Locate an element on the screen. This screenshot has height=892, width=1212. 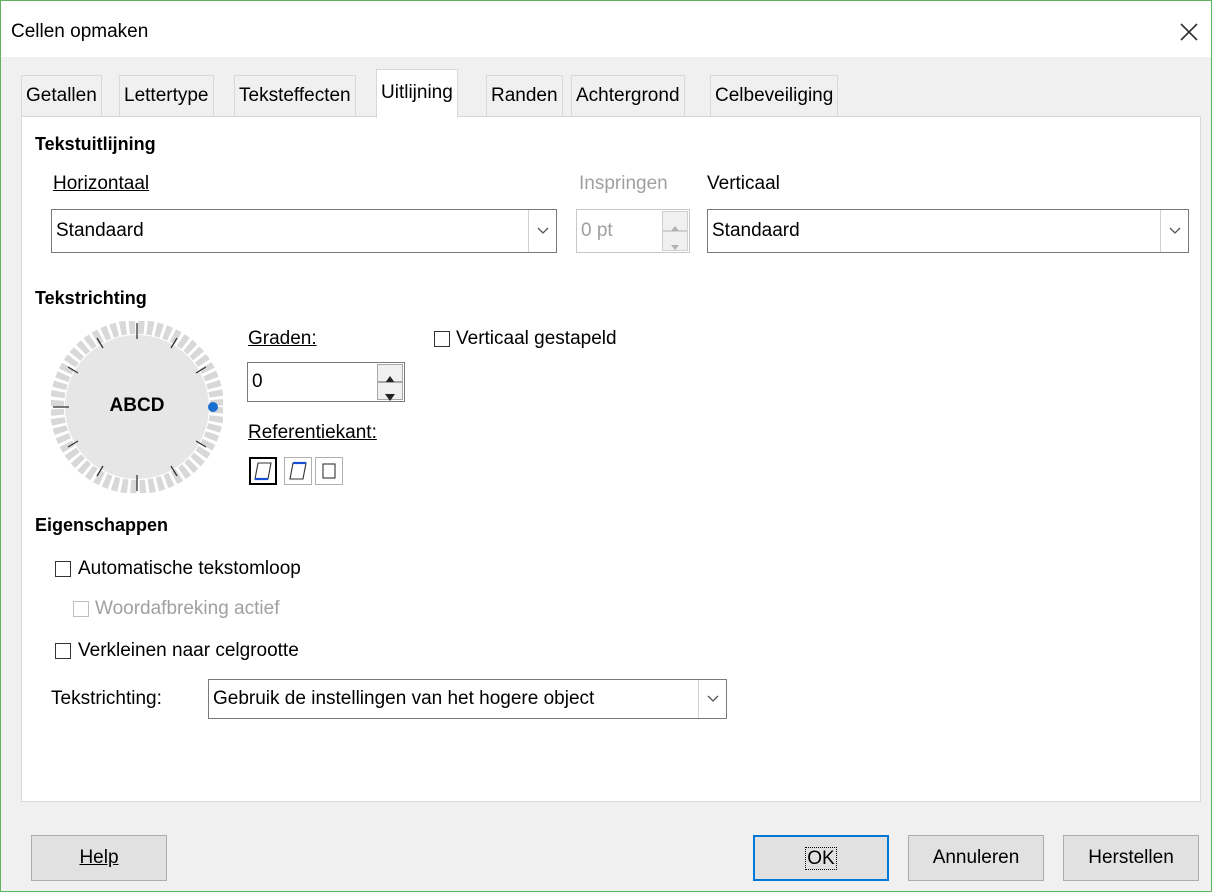
reference-edge-inside-button is located at coordinates (329, 471).